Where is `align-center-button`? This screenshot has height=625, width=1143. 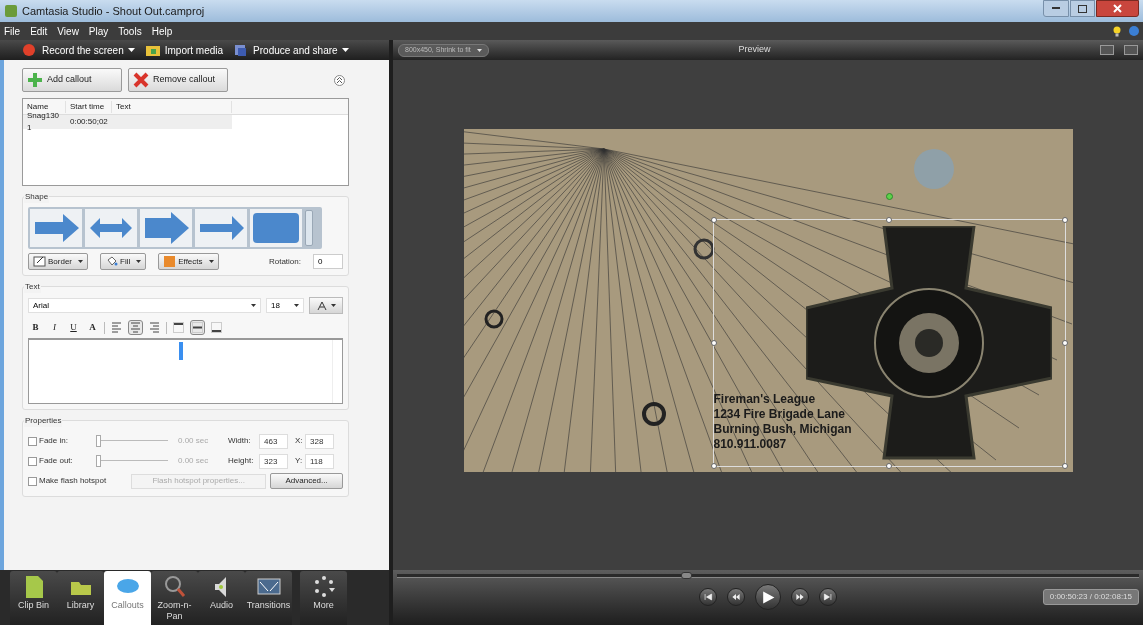 align-center-button is located at coordinates (135, 327).